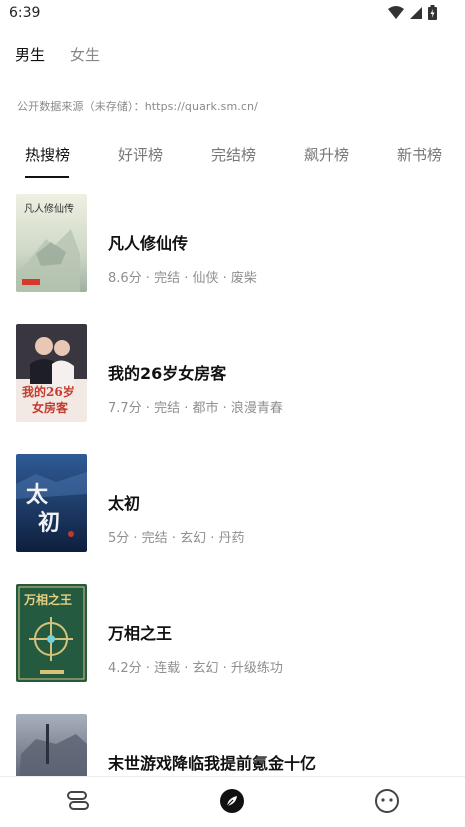 The height and width of the screenshot is (827, 465). Describe the element at coordinates (232, 504) in the screenshot. I see `book-item: 太 初 太初 5分 · 完结 · 玄幻 · 丹药` at that location.